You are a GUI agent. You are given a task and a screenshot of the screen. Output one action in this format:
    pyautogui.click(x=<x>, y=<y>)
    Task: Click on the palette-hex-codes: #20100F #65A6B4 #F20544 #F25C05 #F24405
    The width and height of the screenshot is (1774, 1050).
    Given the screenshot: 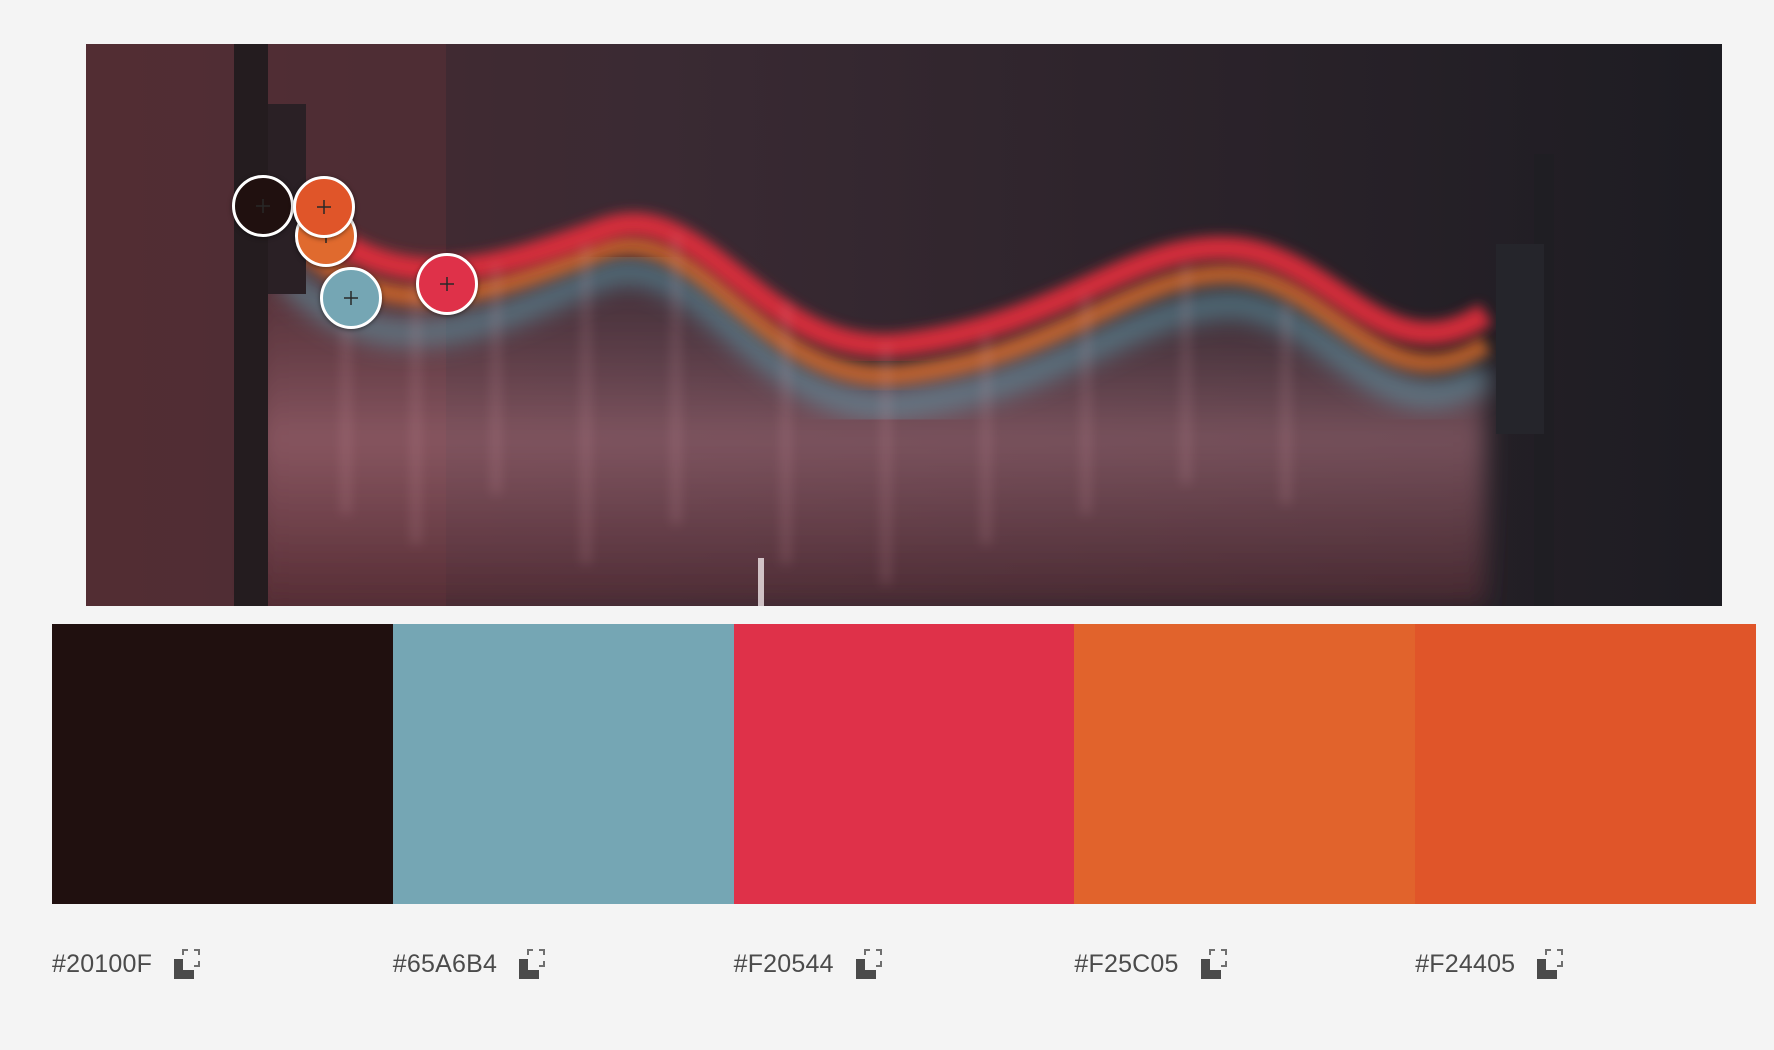 What is the action you would take?
    pyautogui.click(x=904, y=964)
    